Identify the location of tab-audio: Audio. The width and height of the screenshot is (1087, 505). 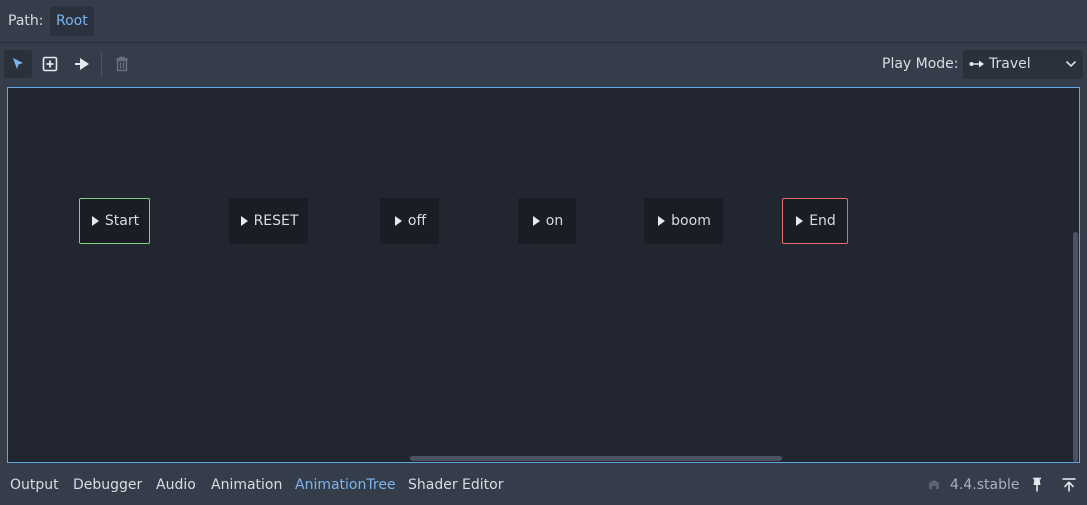
(176, 485).